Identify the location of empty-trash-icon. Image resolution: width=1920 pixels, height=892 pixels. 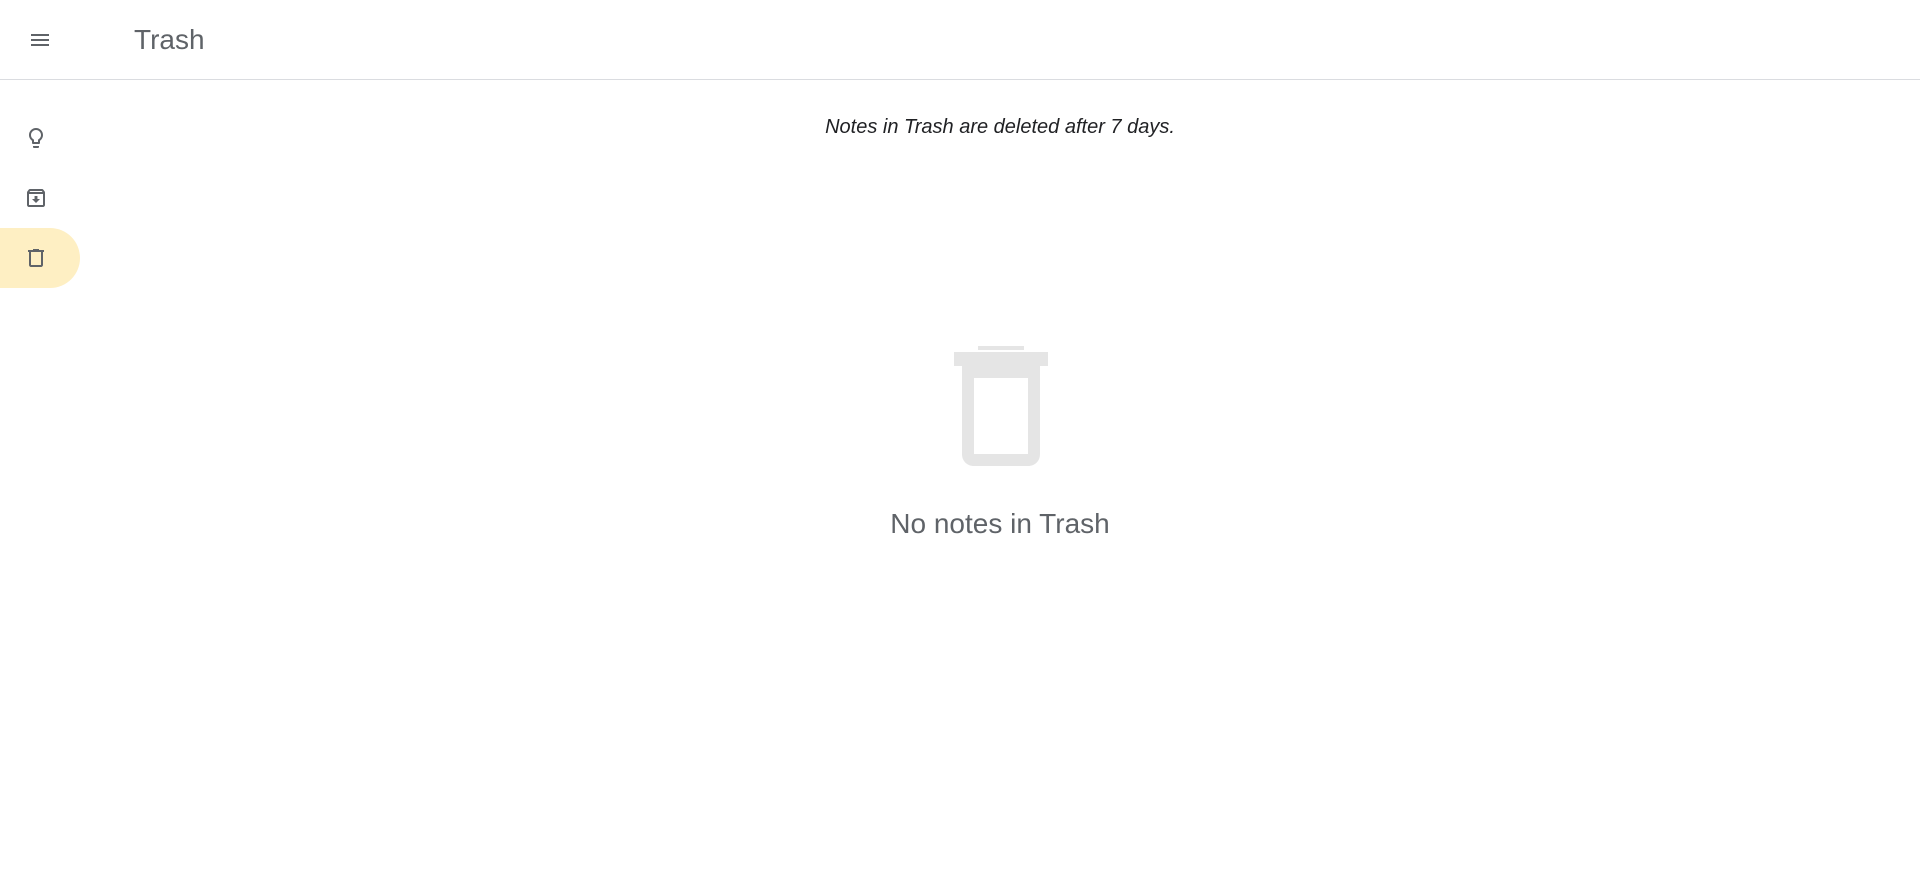
(1001, 406).